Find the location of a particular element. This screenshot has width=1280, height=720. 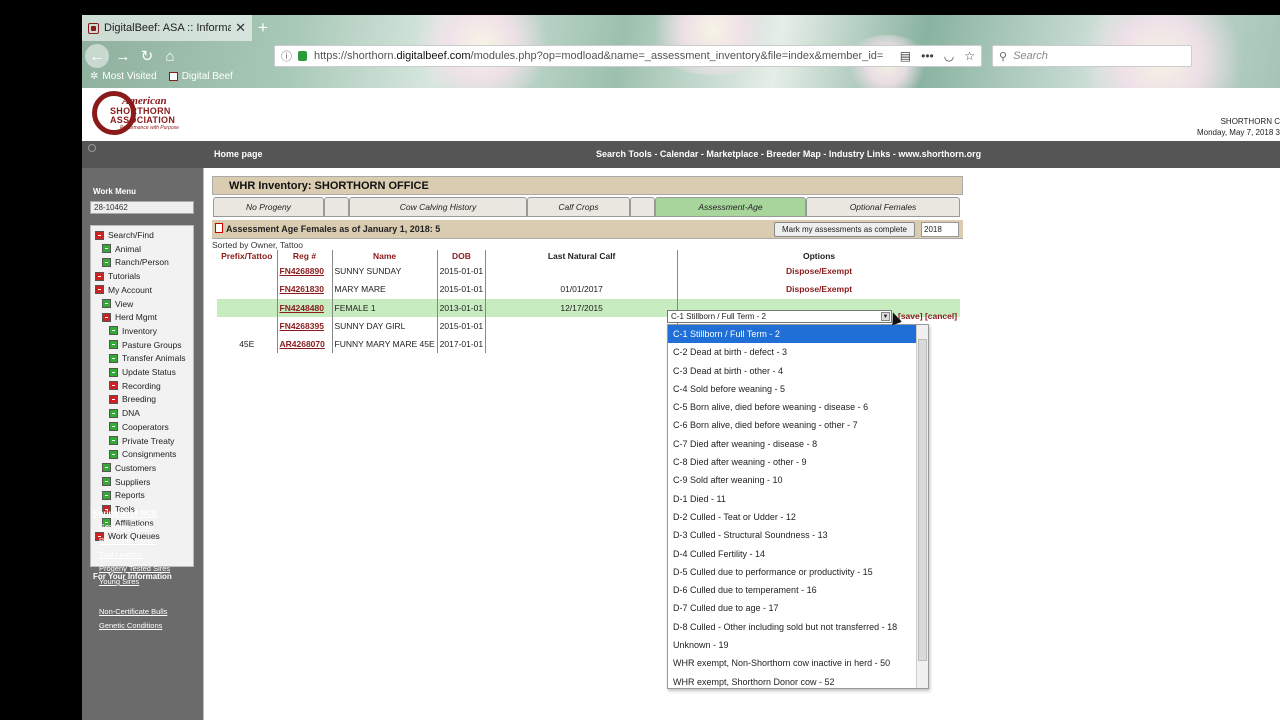

fyi-link-6: Non-Certificate Bulls is located at coordinates (133, 611).